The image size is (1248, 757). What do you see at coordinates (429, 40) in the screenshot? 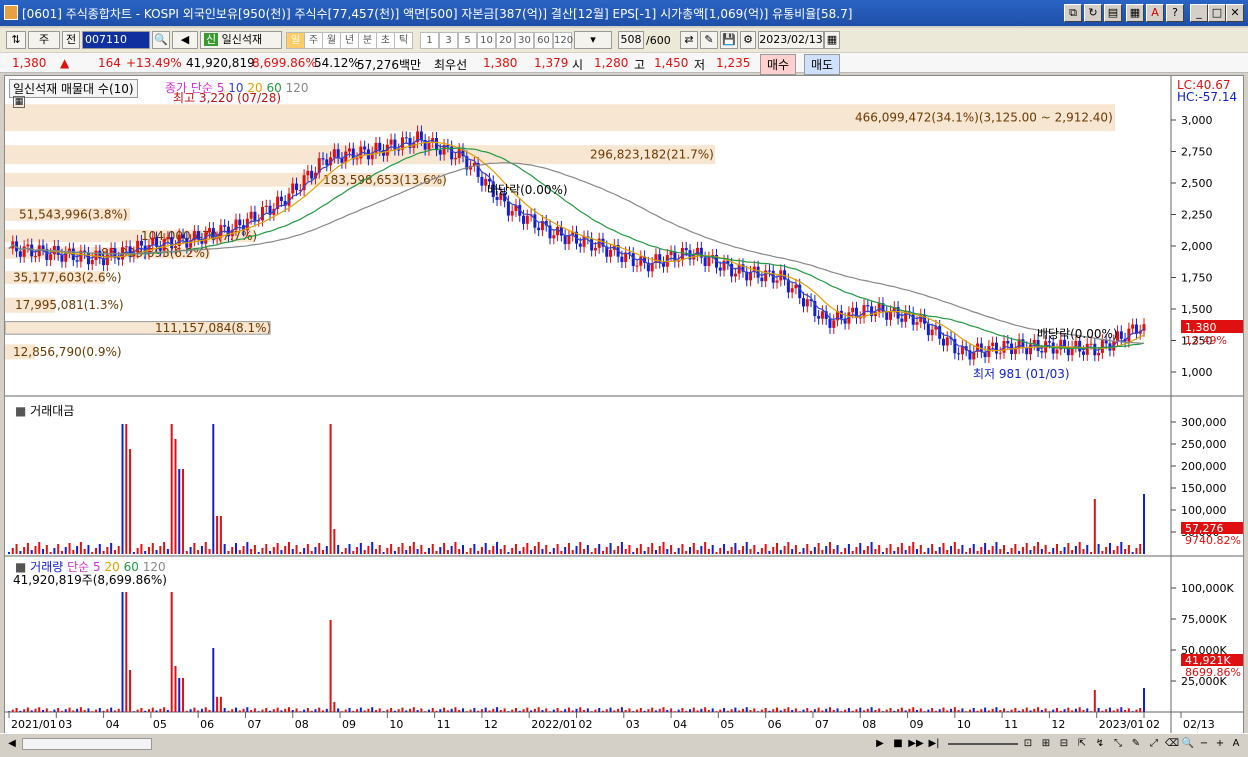
I see `interval-1: 1` at bounding box center [429, 40].